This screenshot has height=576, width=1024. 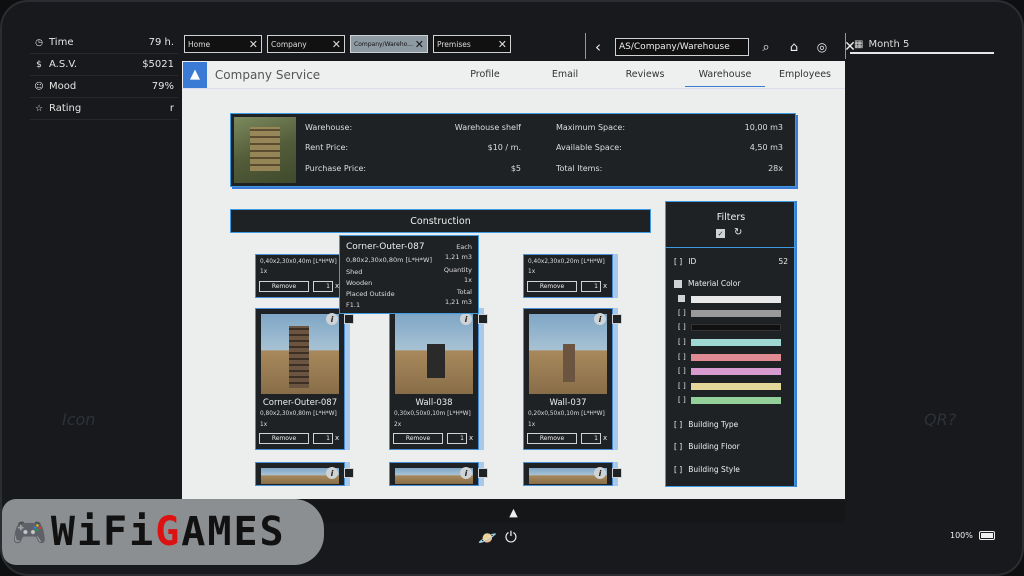 I want to click on filter-building-type: [ ] Building Type, so click(x=706, y=424).